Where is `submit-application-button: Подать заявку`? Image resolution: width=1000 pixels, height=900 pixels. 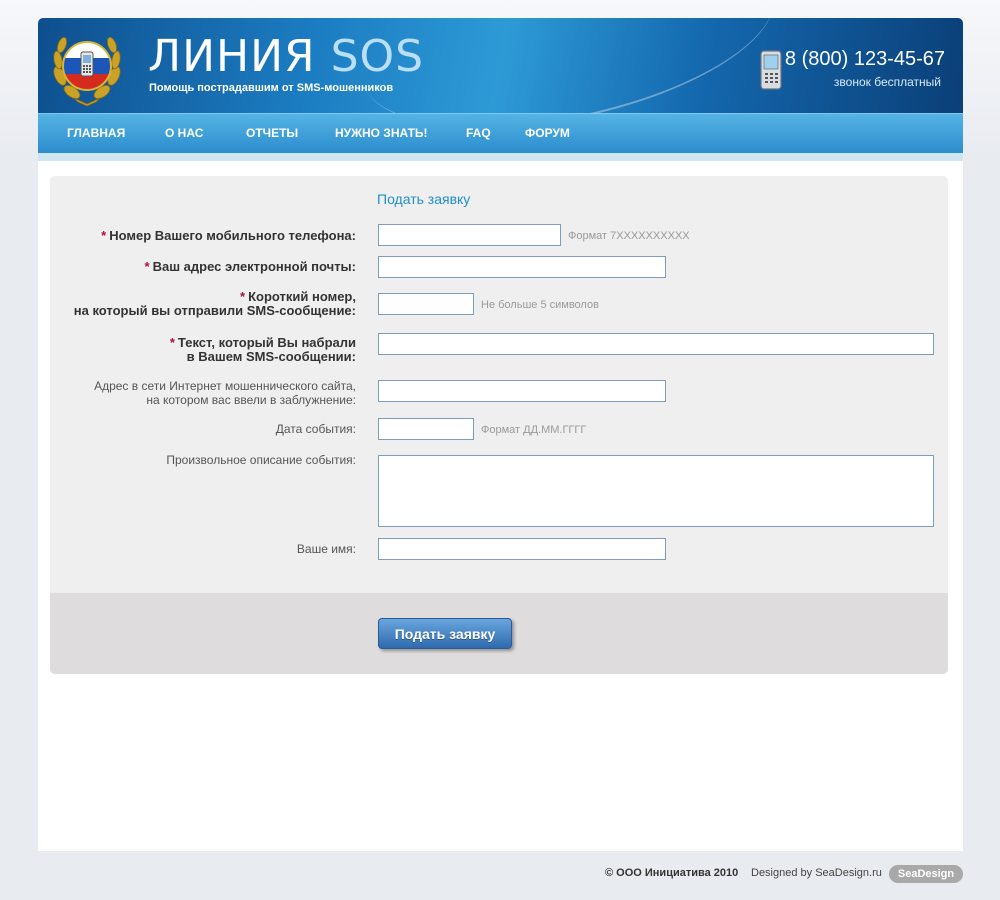 submit-application-button: Подать заявку is located at coordinates (445, 633).